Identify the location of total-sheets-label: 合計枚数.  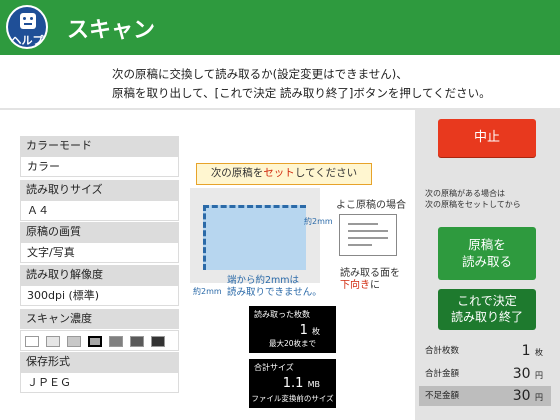
(442, 351).